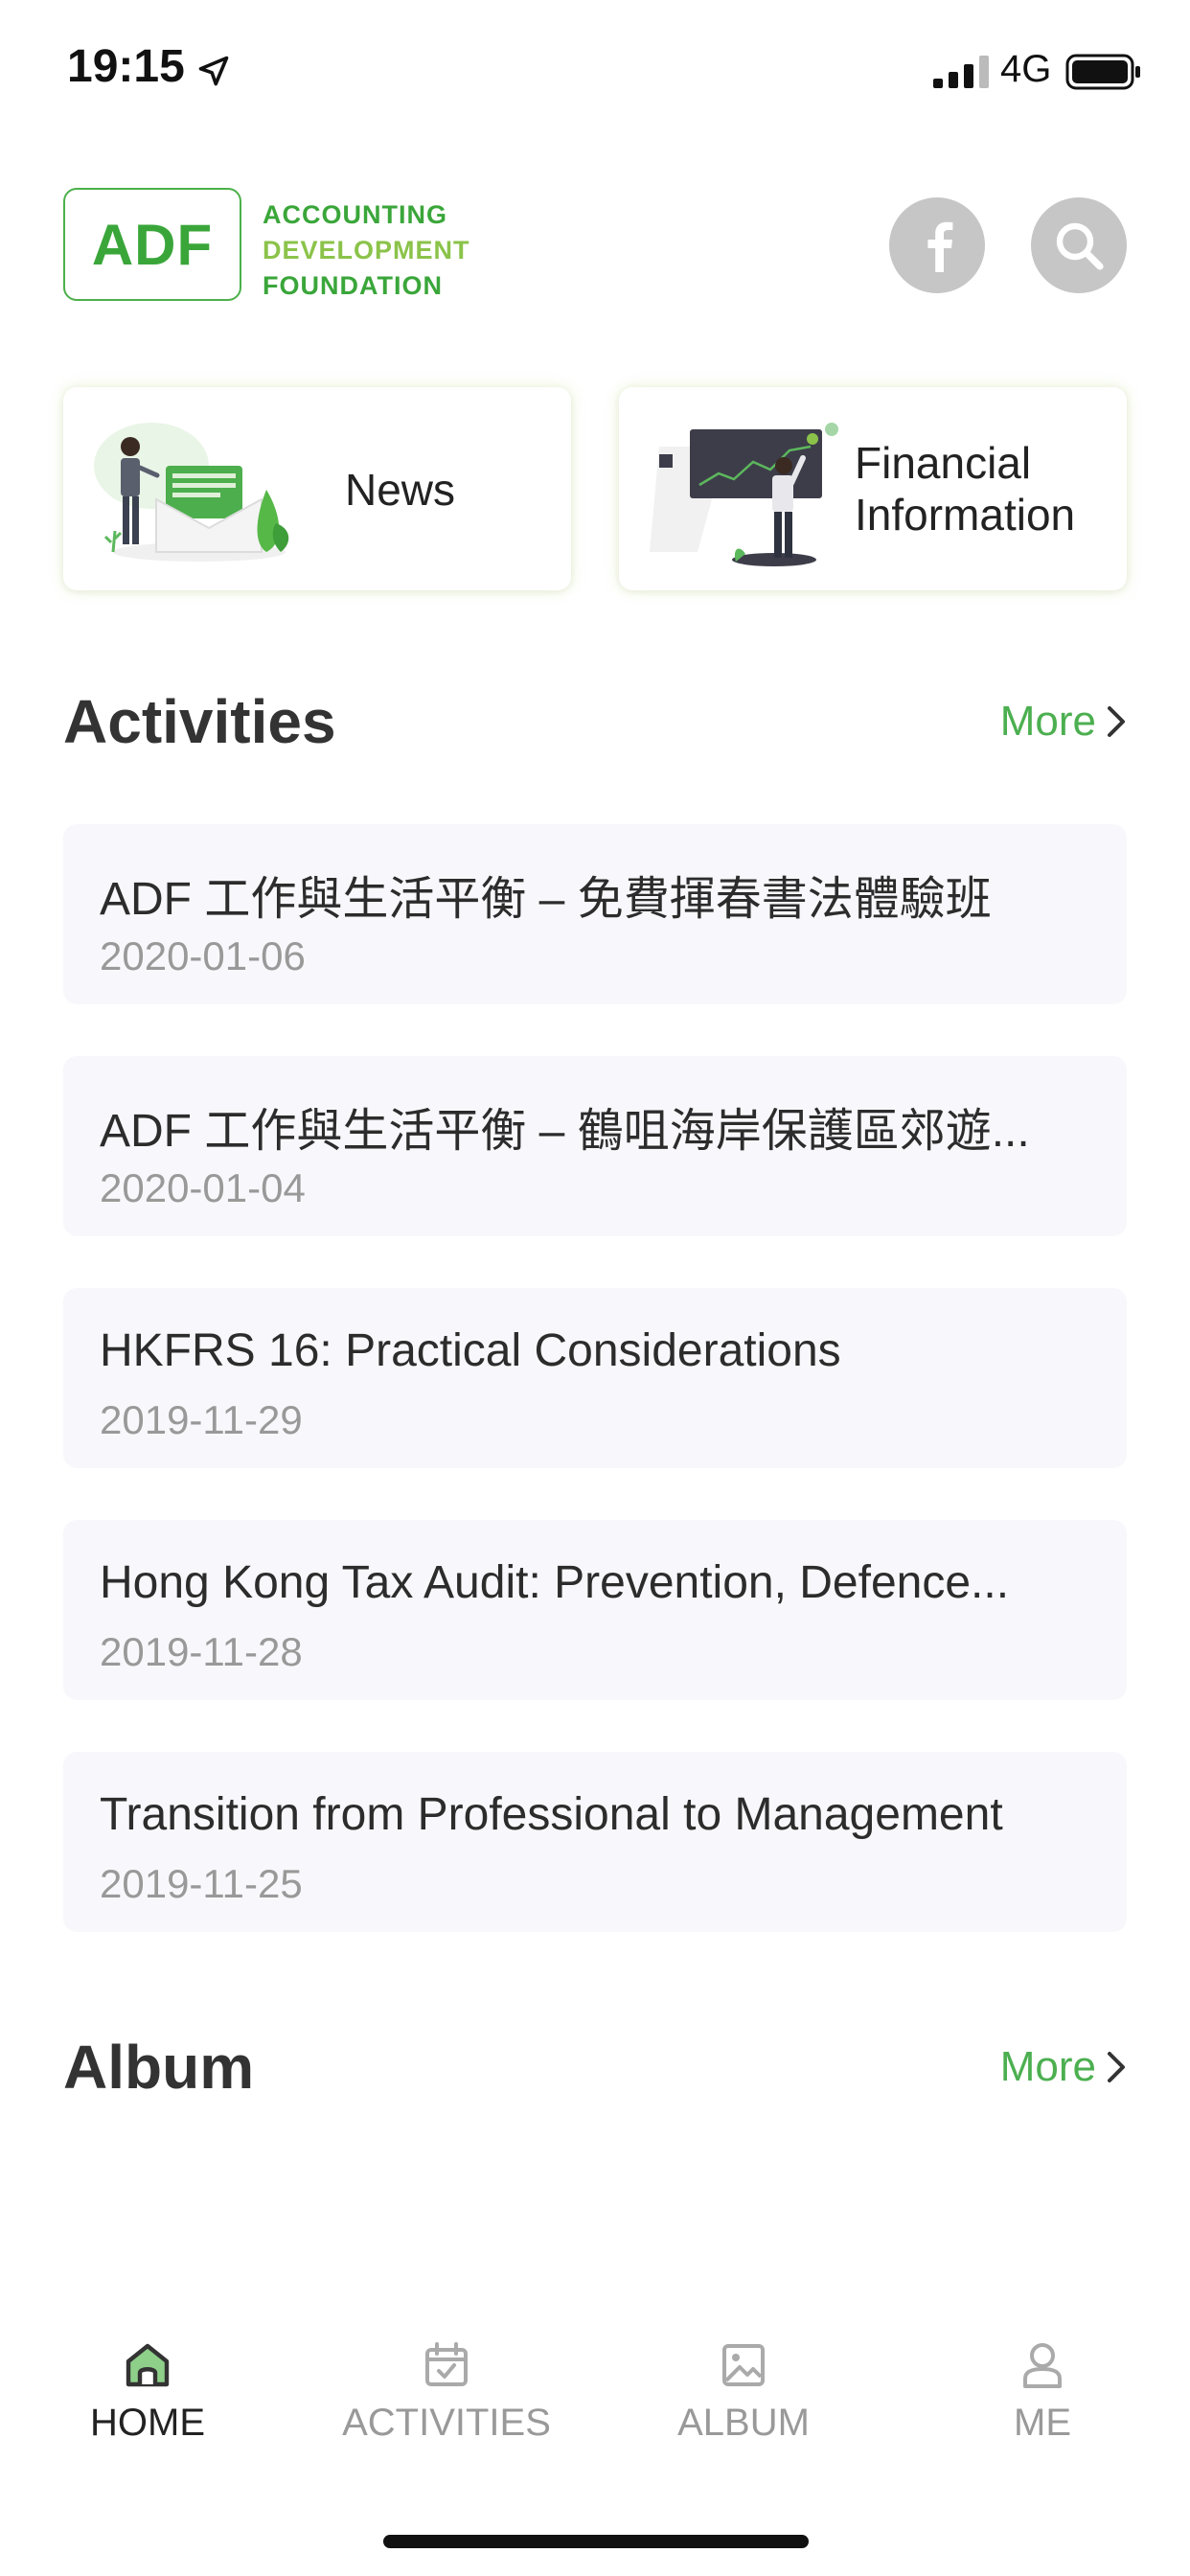 This screenshot has width=1190, height=2576. I want to click on logo-abbr: ADF, so click(152, 244).